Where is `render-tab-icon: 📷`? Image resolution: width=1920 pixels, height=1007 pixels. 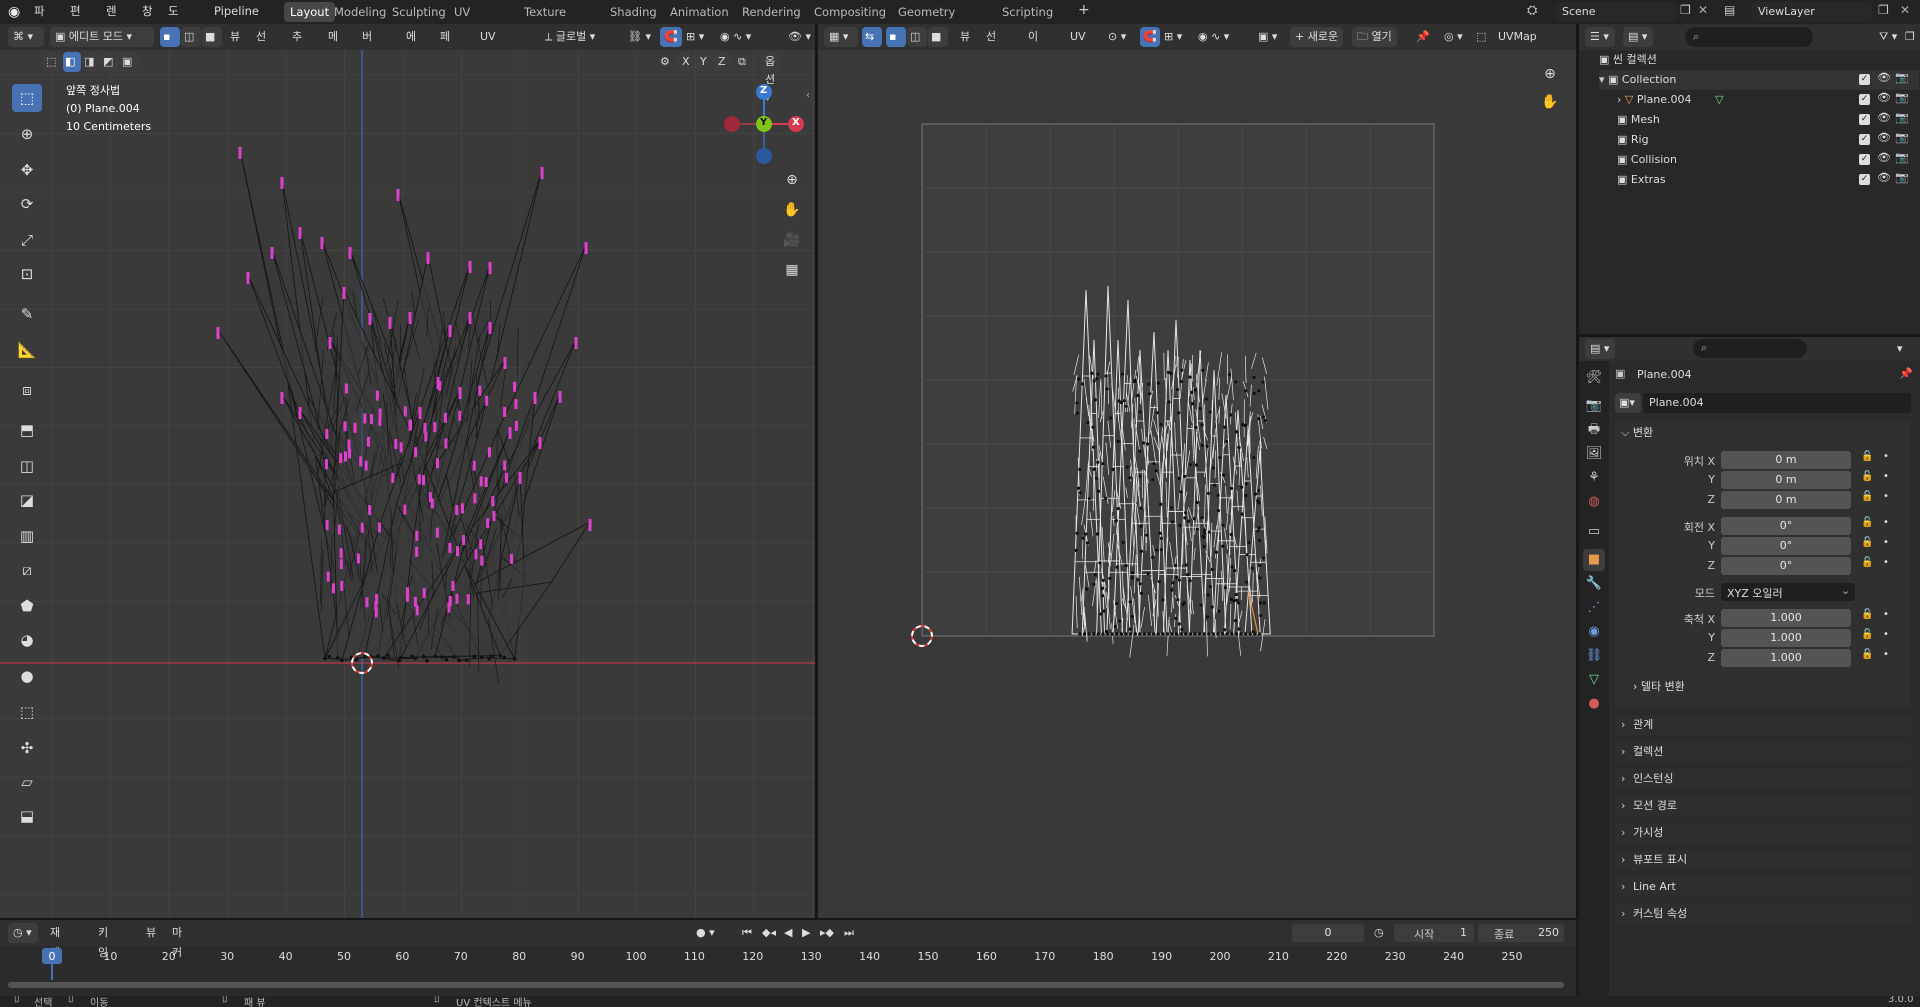 render-tab-icon: 📷 is located at coordinates (1594, 406).